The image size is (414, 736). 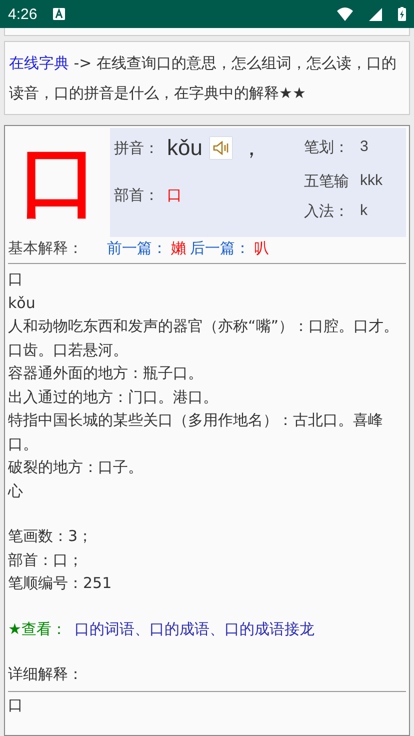 What do you see at coordinates (204, 338) in the screenshot?
I see `definition-line: 人和动物吃东西和发声的器官（亦称“嘴”）：口腔。口才。口齿。口若悬河。` at bounding box center [204, 338].